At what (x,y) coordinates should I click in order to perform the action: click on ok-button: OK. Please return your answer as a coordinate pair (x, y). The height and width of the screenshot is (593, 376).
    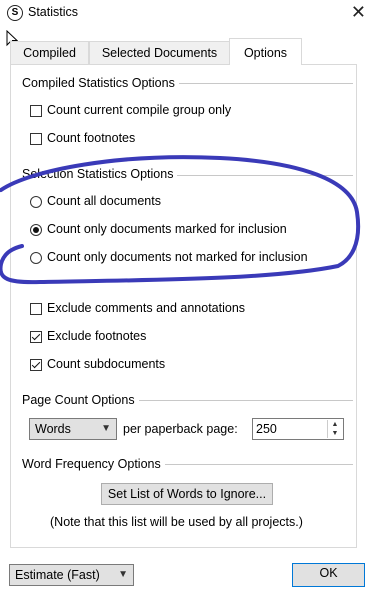
    Looking at the image, I should click on (328, 575).